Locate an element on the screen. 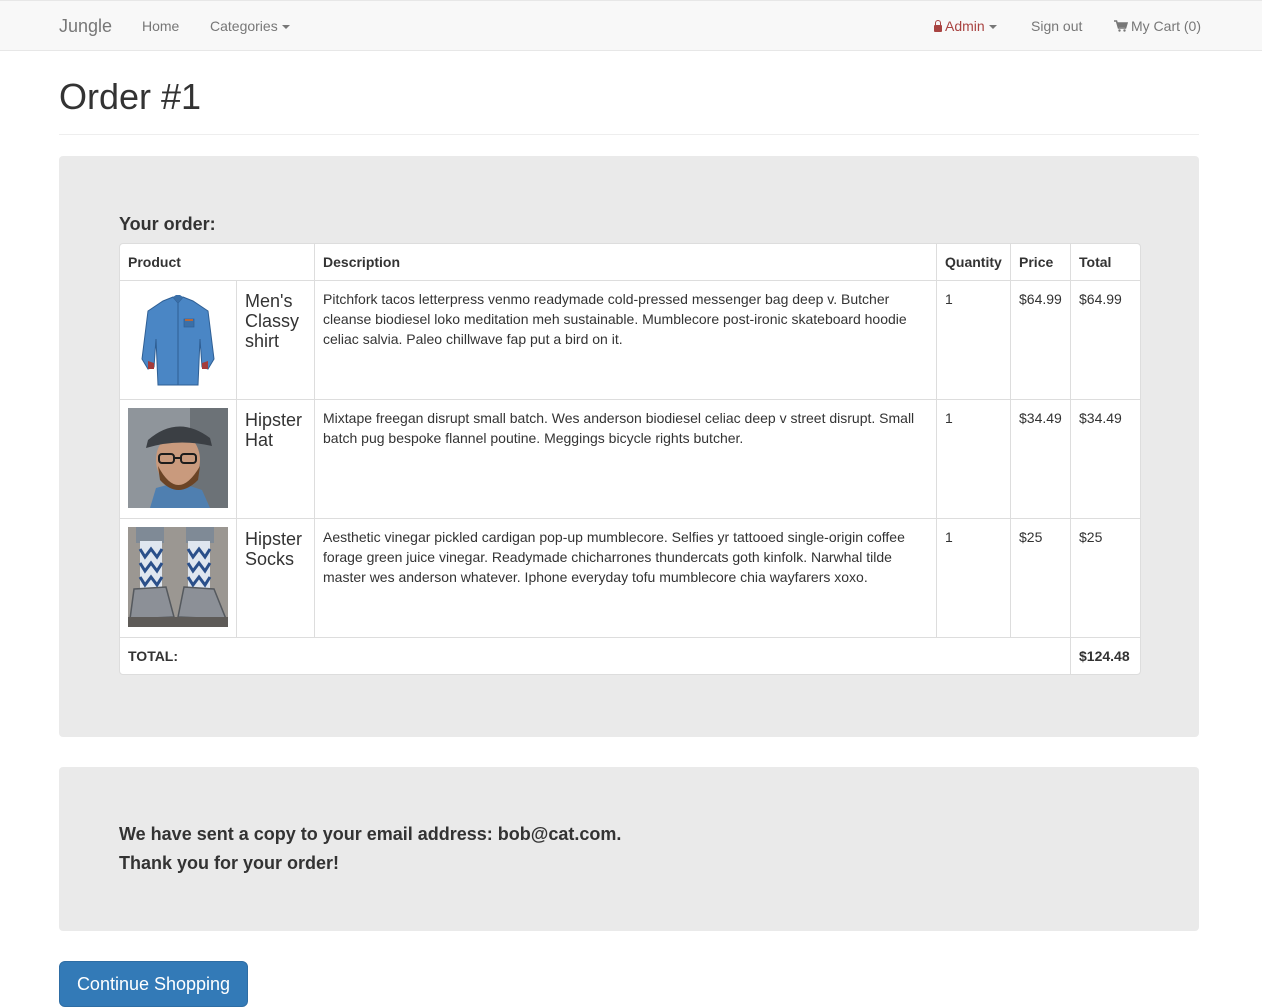 This screenshot has height=1007, width=1262. product-image-socks is located at coordinates (178, 577).